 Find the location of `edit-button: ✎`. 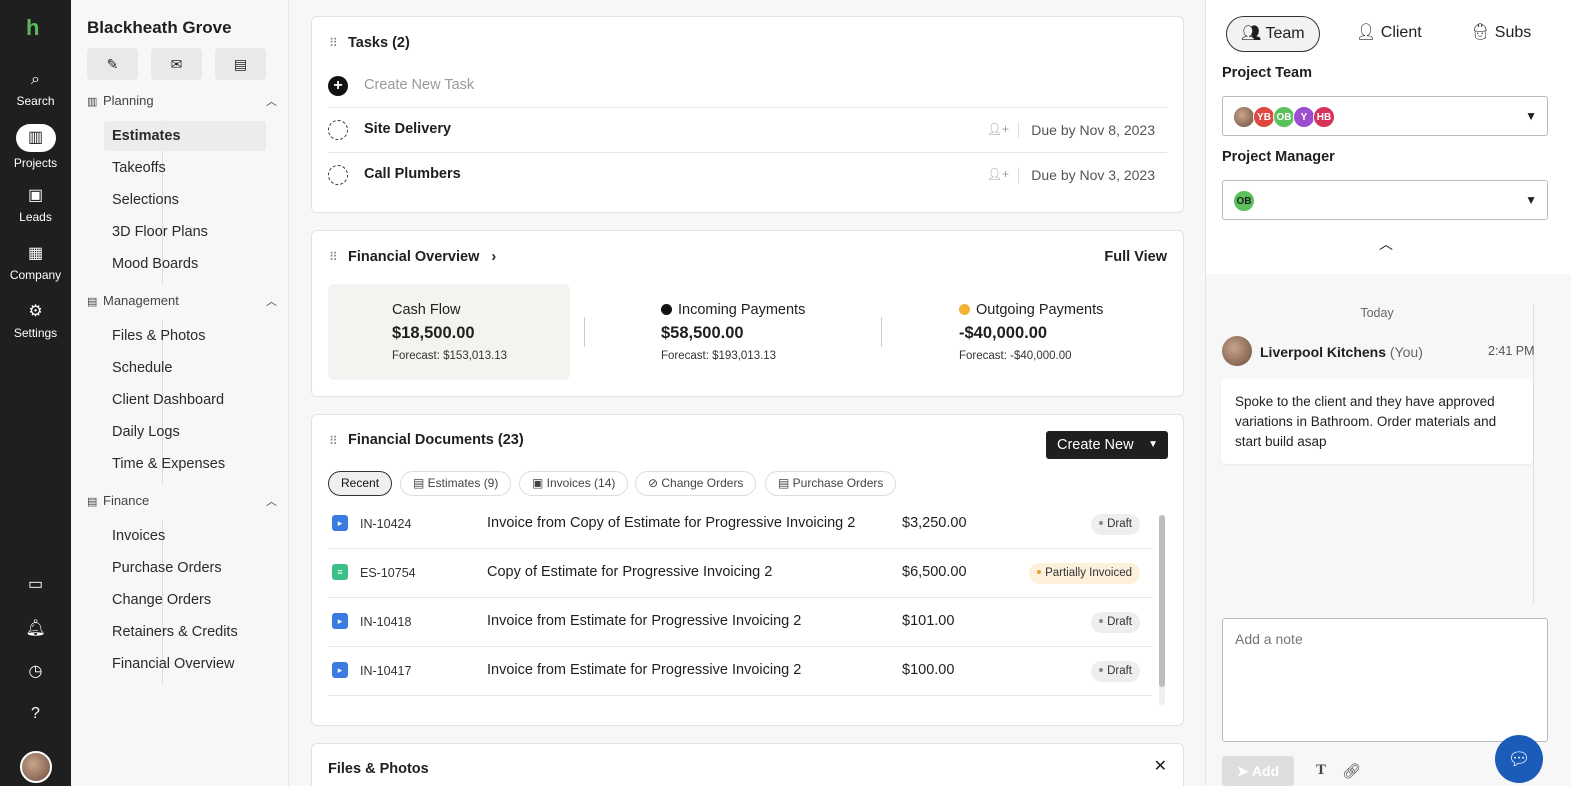

edit-button: ✎ is located at coordinates (112, 64).